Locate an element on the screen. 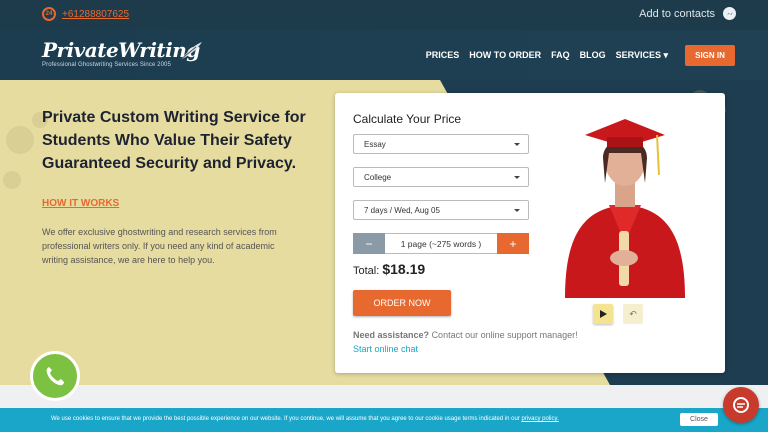 Image resolution: width=768 pixels, height=432 pixels. phone-number-link: +61288807625 is located at coordinates (95, 14).